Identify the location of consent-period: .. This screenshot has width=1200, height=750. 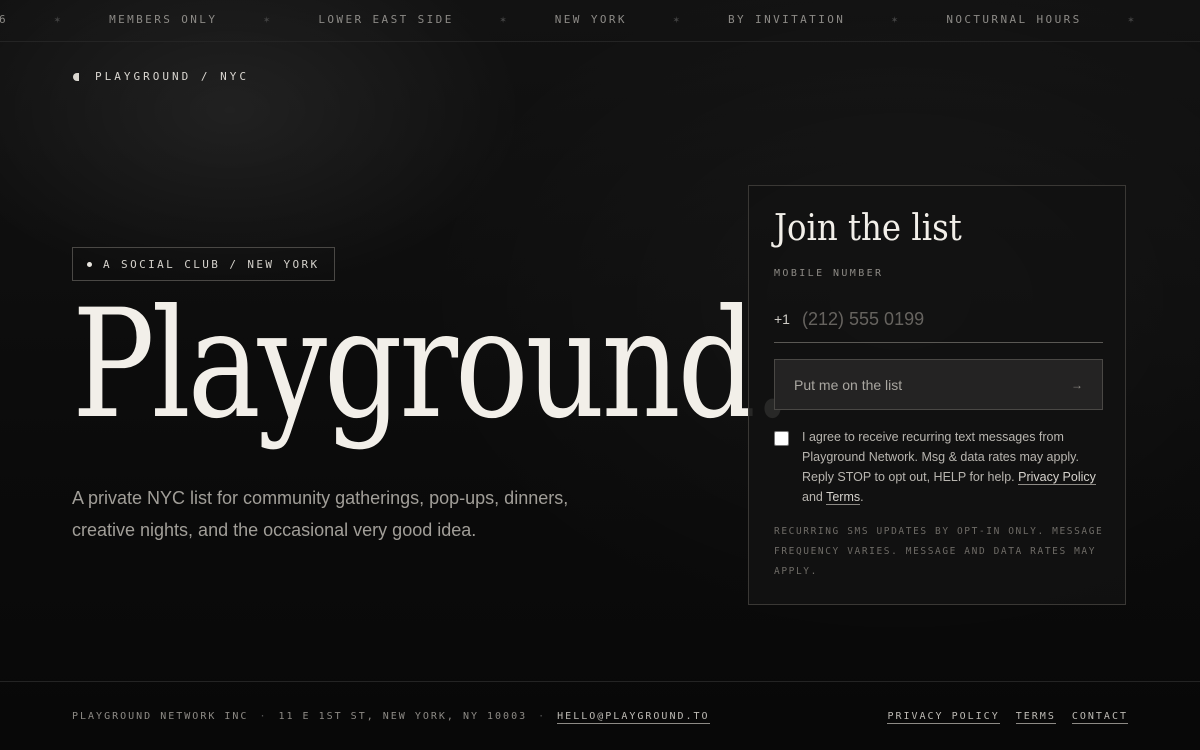
(862, 497).